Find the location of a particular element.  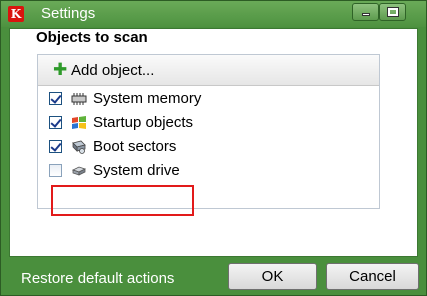

section-title: Objects to scan is located at coordinates (92, 37).